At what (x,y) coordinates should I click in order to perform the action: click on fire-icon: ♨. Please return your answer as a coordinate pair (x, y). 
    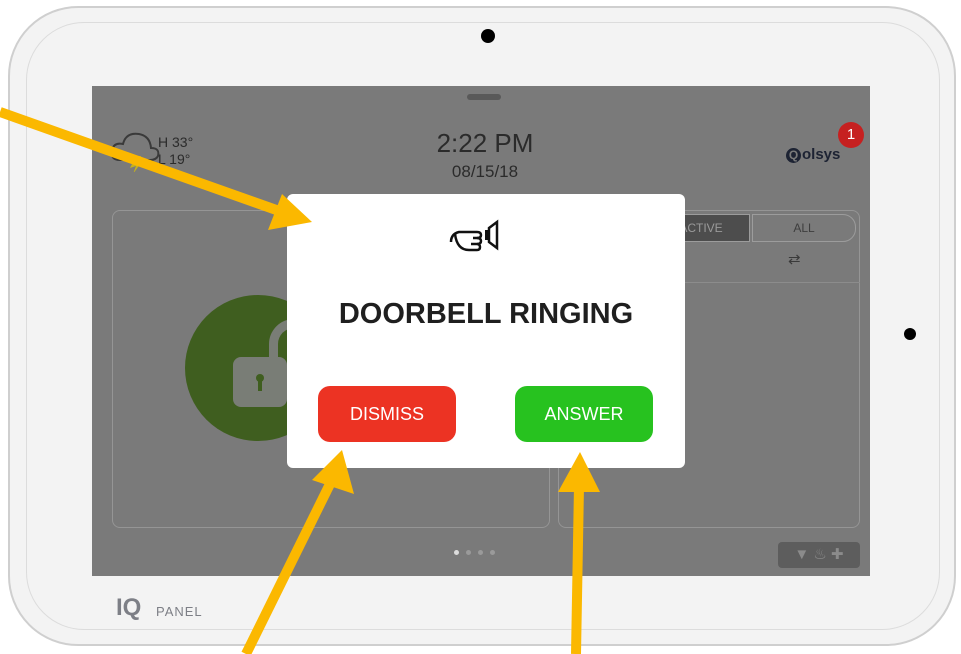
    Looking at the image, I should click on (820, 554).